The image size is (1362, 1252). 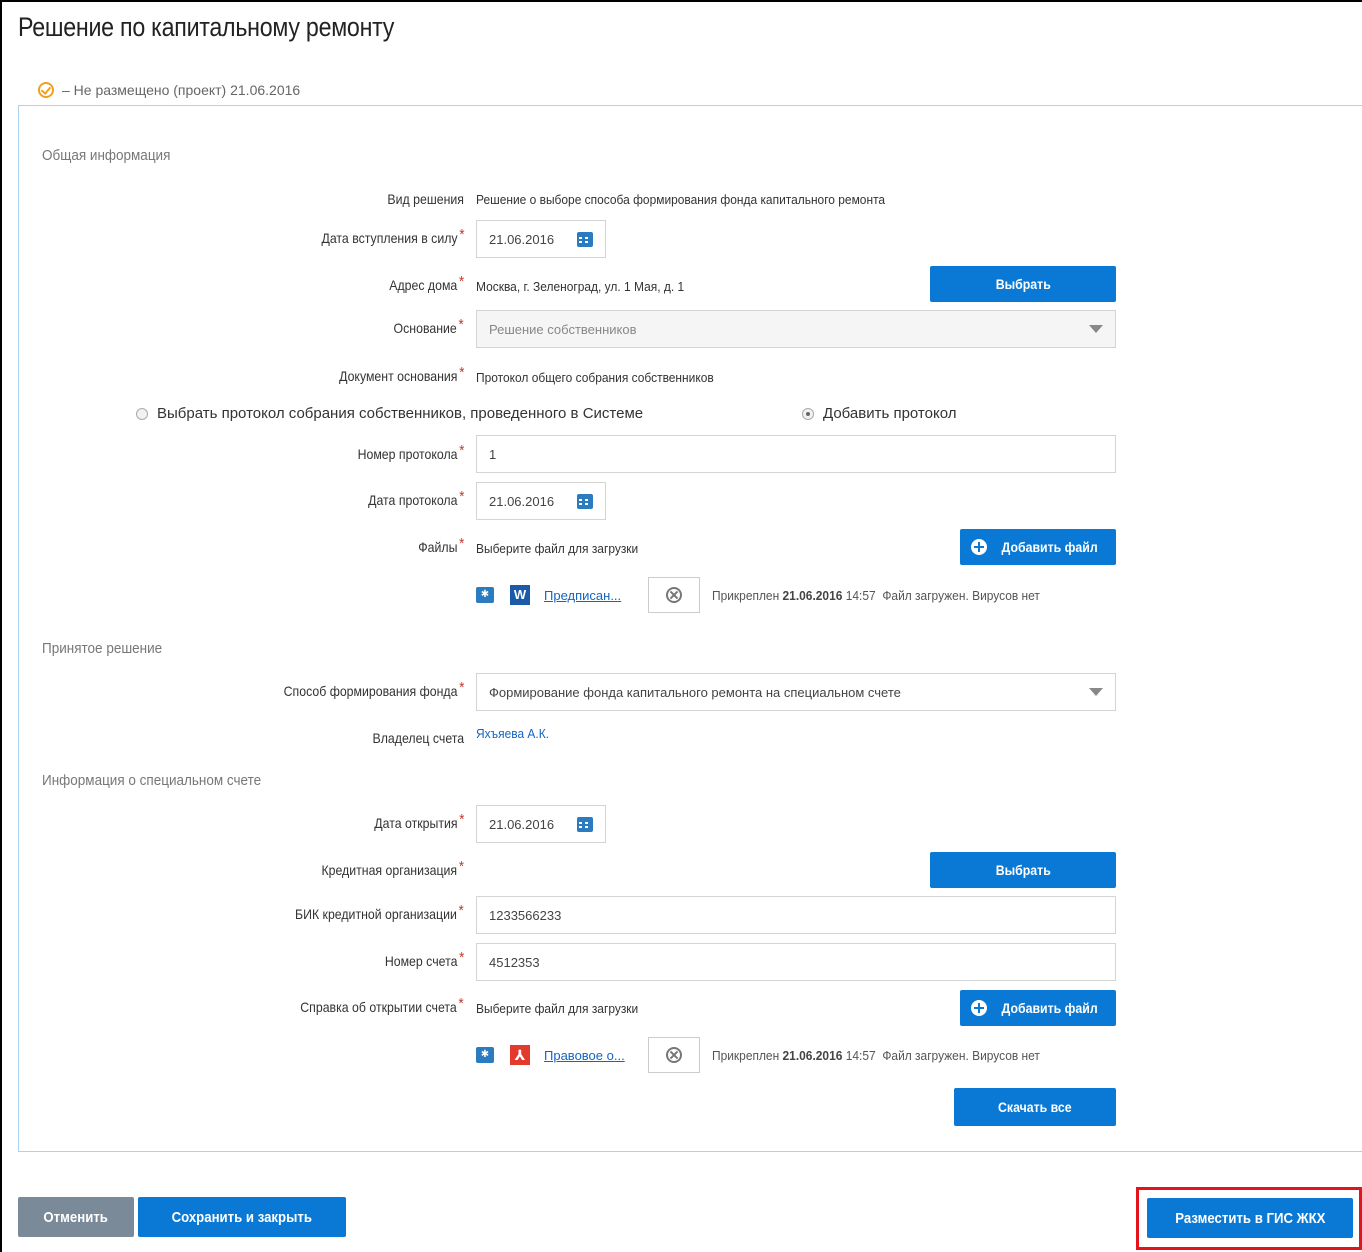 What do you see at coordinates (410, 452) in the screenshot?
I see `protocol-number-label: Номер протокола *` at bounding box center [410, 452].